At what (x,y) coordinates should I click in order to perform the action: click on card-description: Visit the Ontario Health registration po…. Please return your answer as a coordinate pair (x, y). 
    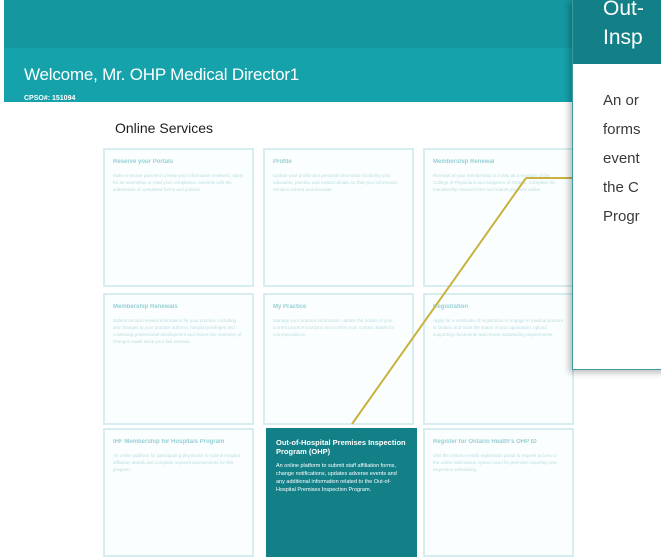
    Looking at the image, I should click on (495, 462).